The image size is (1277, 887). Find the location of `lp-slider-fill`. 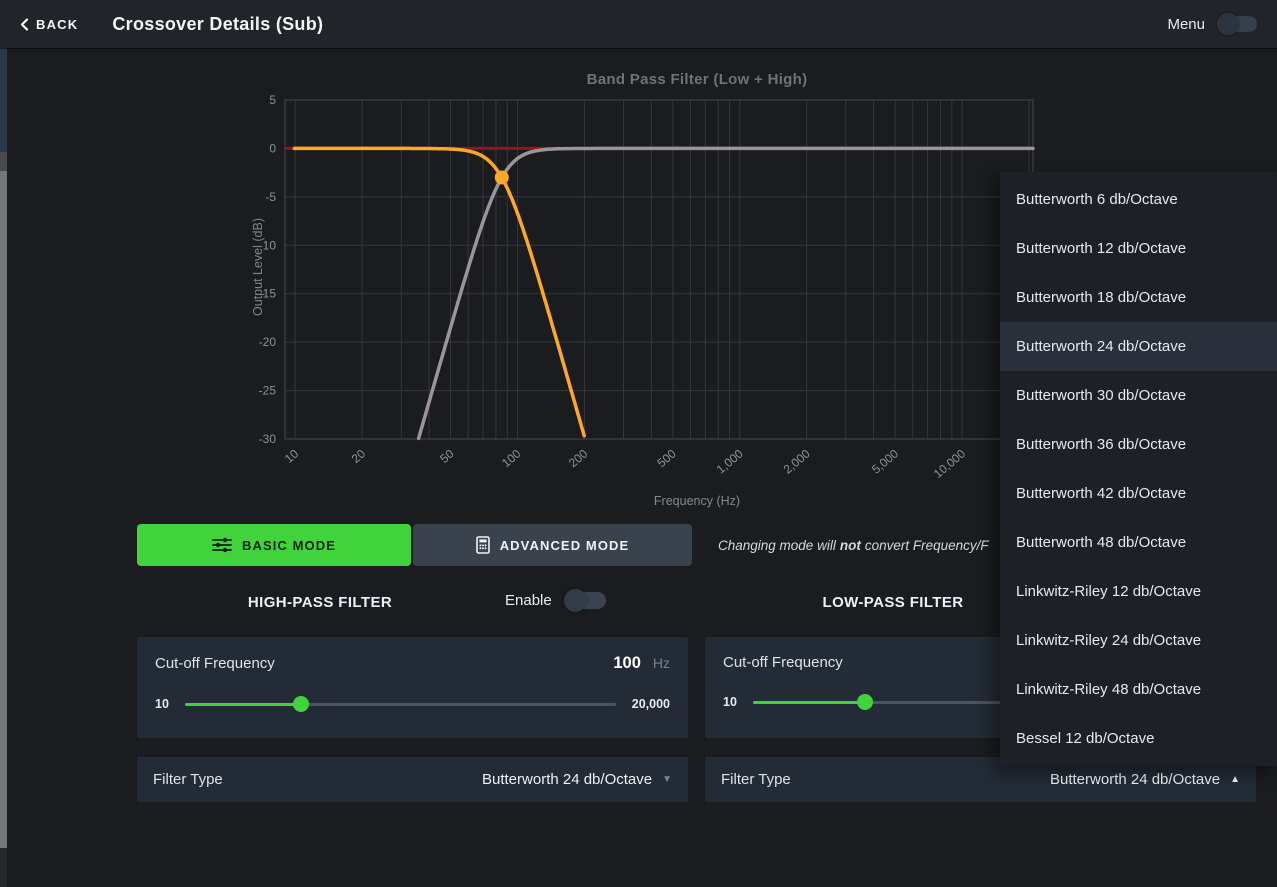

lp-slider-fill is located at coordinates (809, 702).